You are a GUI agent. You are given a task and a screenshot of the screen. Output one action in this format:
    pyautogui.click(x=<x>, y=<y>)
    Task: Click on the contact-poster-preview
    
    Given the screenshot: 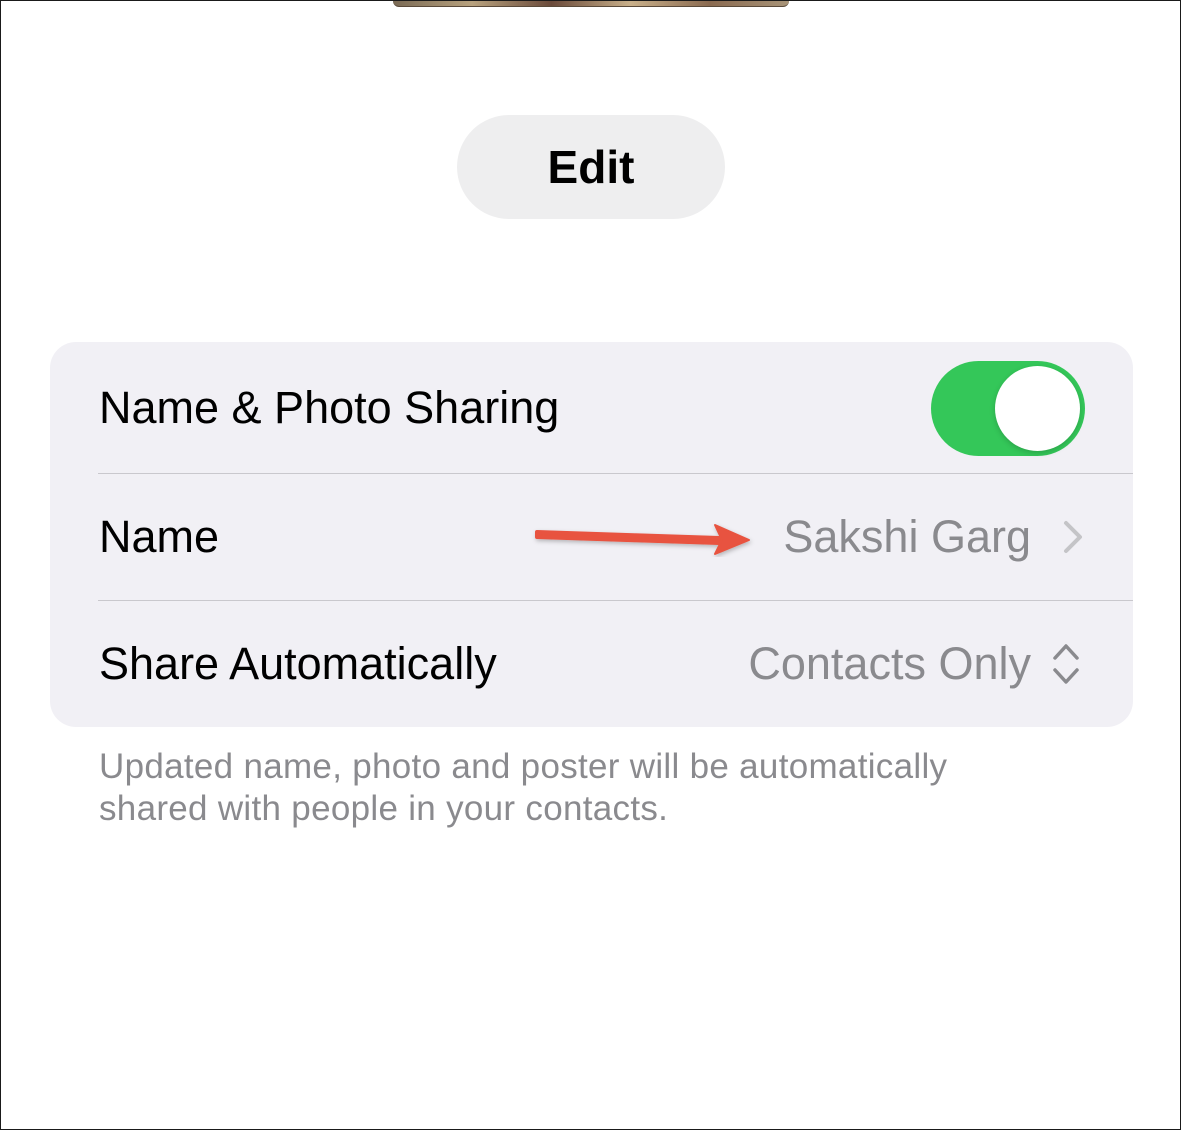 What is the action you would take?
    pyautogui.click(x=591, y=4)
    